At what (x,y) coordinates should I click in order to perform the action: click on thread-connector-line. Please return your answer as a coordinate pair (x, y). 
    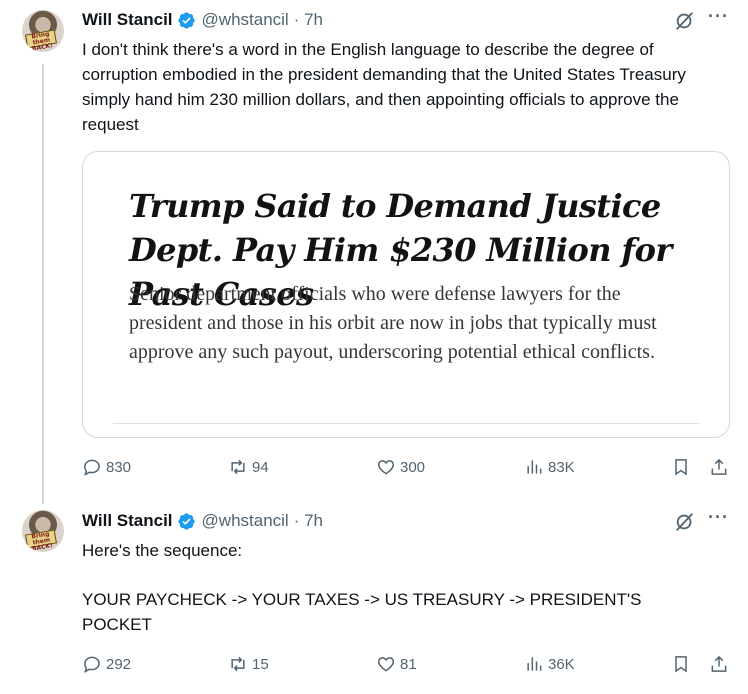
    Looking at the image, I should click on (43, 284).